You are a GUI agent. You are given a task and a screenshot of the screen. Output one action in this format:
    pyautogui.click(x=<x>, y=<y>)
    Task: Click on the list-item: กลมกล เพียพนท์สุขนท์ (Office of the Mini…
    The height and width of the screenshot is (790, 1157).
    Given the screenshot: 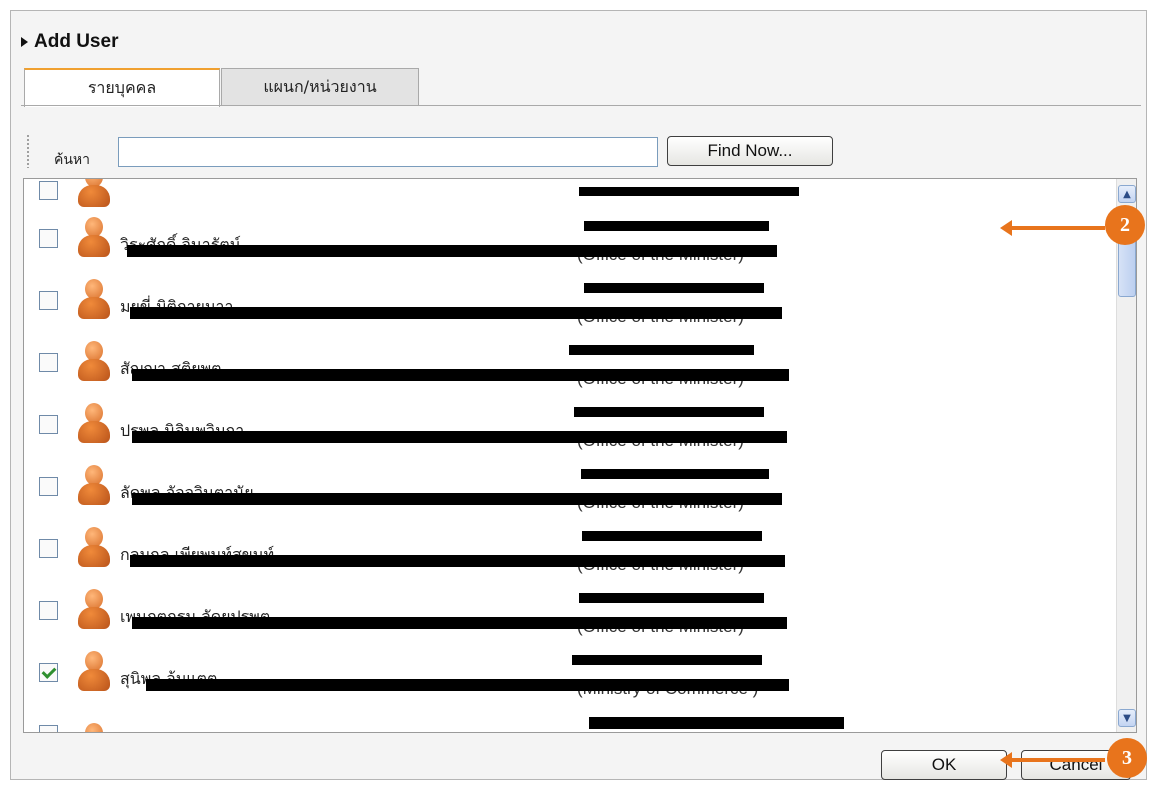 What is the action you would take?
    pyautogui.click(x=569, y=541)
    